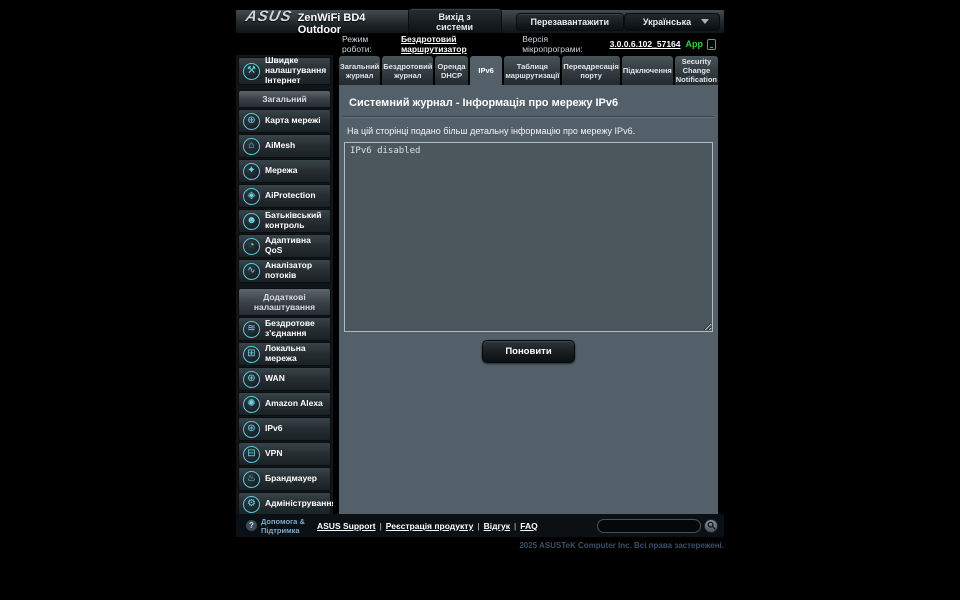 This screenshot has height=600, width=960. Describe the element at coordinates (711, 44) in the screenshot. I see `phone-app-icon` at that location.